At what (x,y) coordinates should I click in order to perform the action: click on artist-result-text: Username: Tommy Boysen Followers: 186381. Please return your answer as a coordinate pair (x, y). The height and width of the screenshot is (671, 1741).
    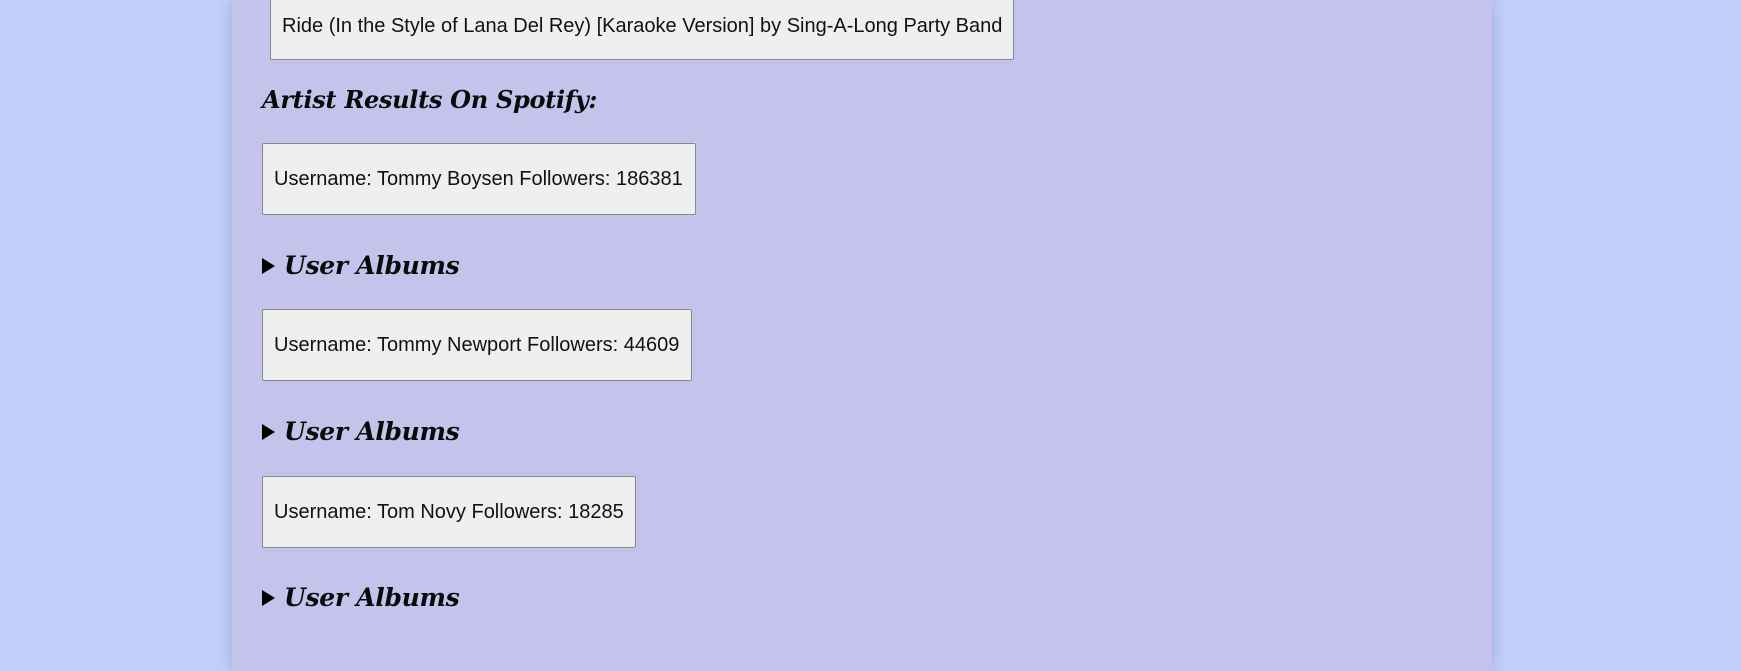
    Looking at the image, I should click on (478, 178).